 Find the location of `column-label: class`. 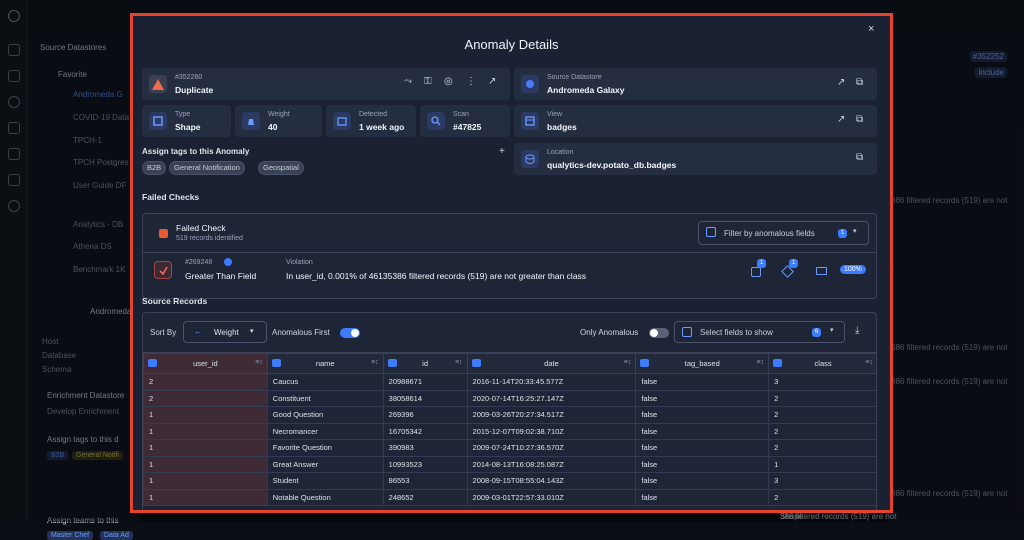

column-label: class is located at coordinates (823, 363).